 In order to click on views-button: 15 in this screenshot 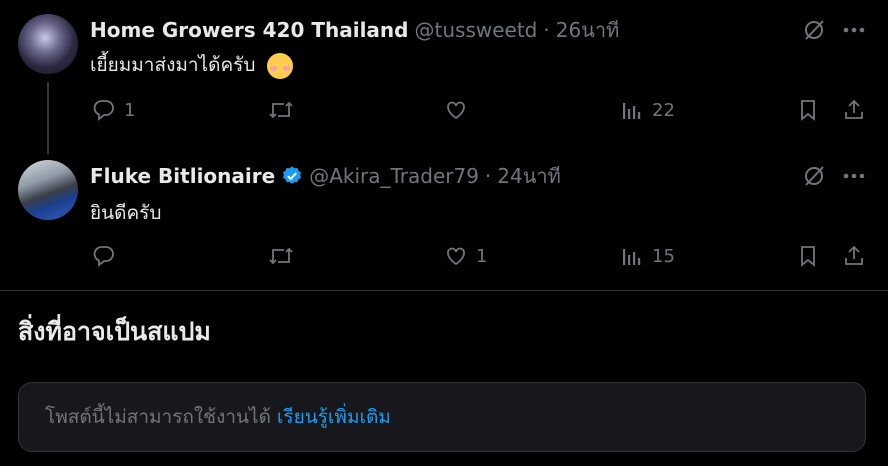, I will do `click(647, 256)`.